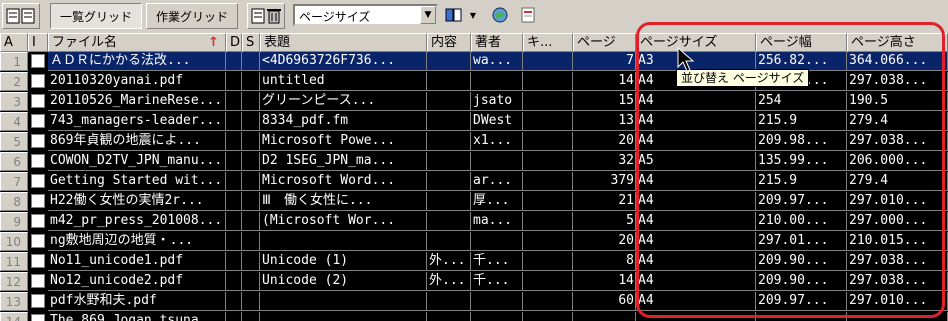 The image size is (948, 321). Describe the element at coordinates (604, 301) in the screenshot. I see `cell-page: 60` at that location.